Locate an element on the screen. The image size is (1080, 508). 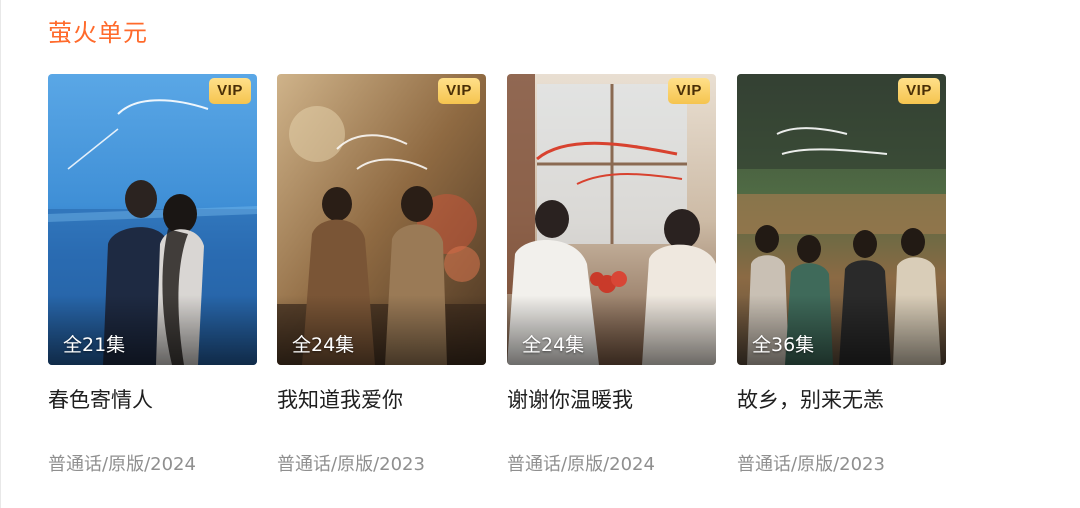
episode-count: 全36集 is located at coordinates (783, 345).